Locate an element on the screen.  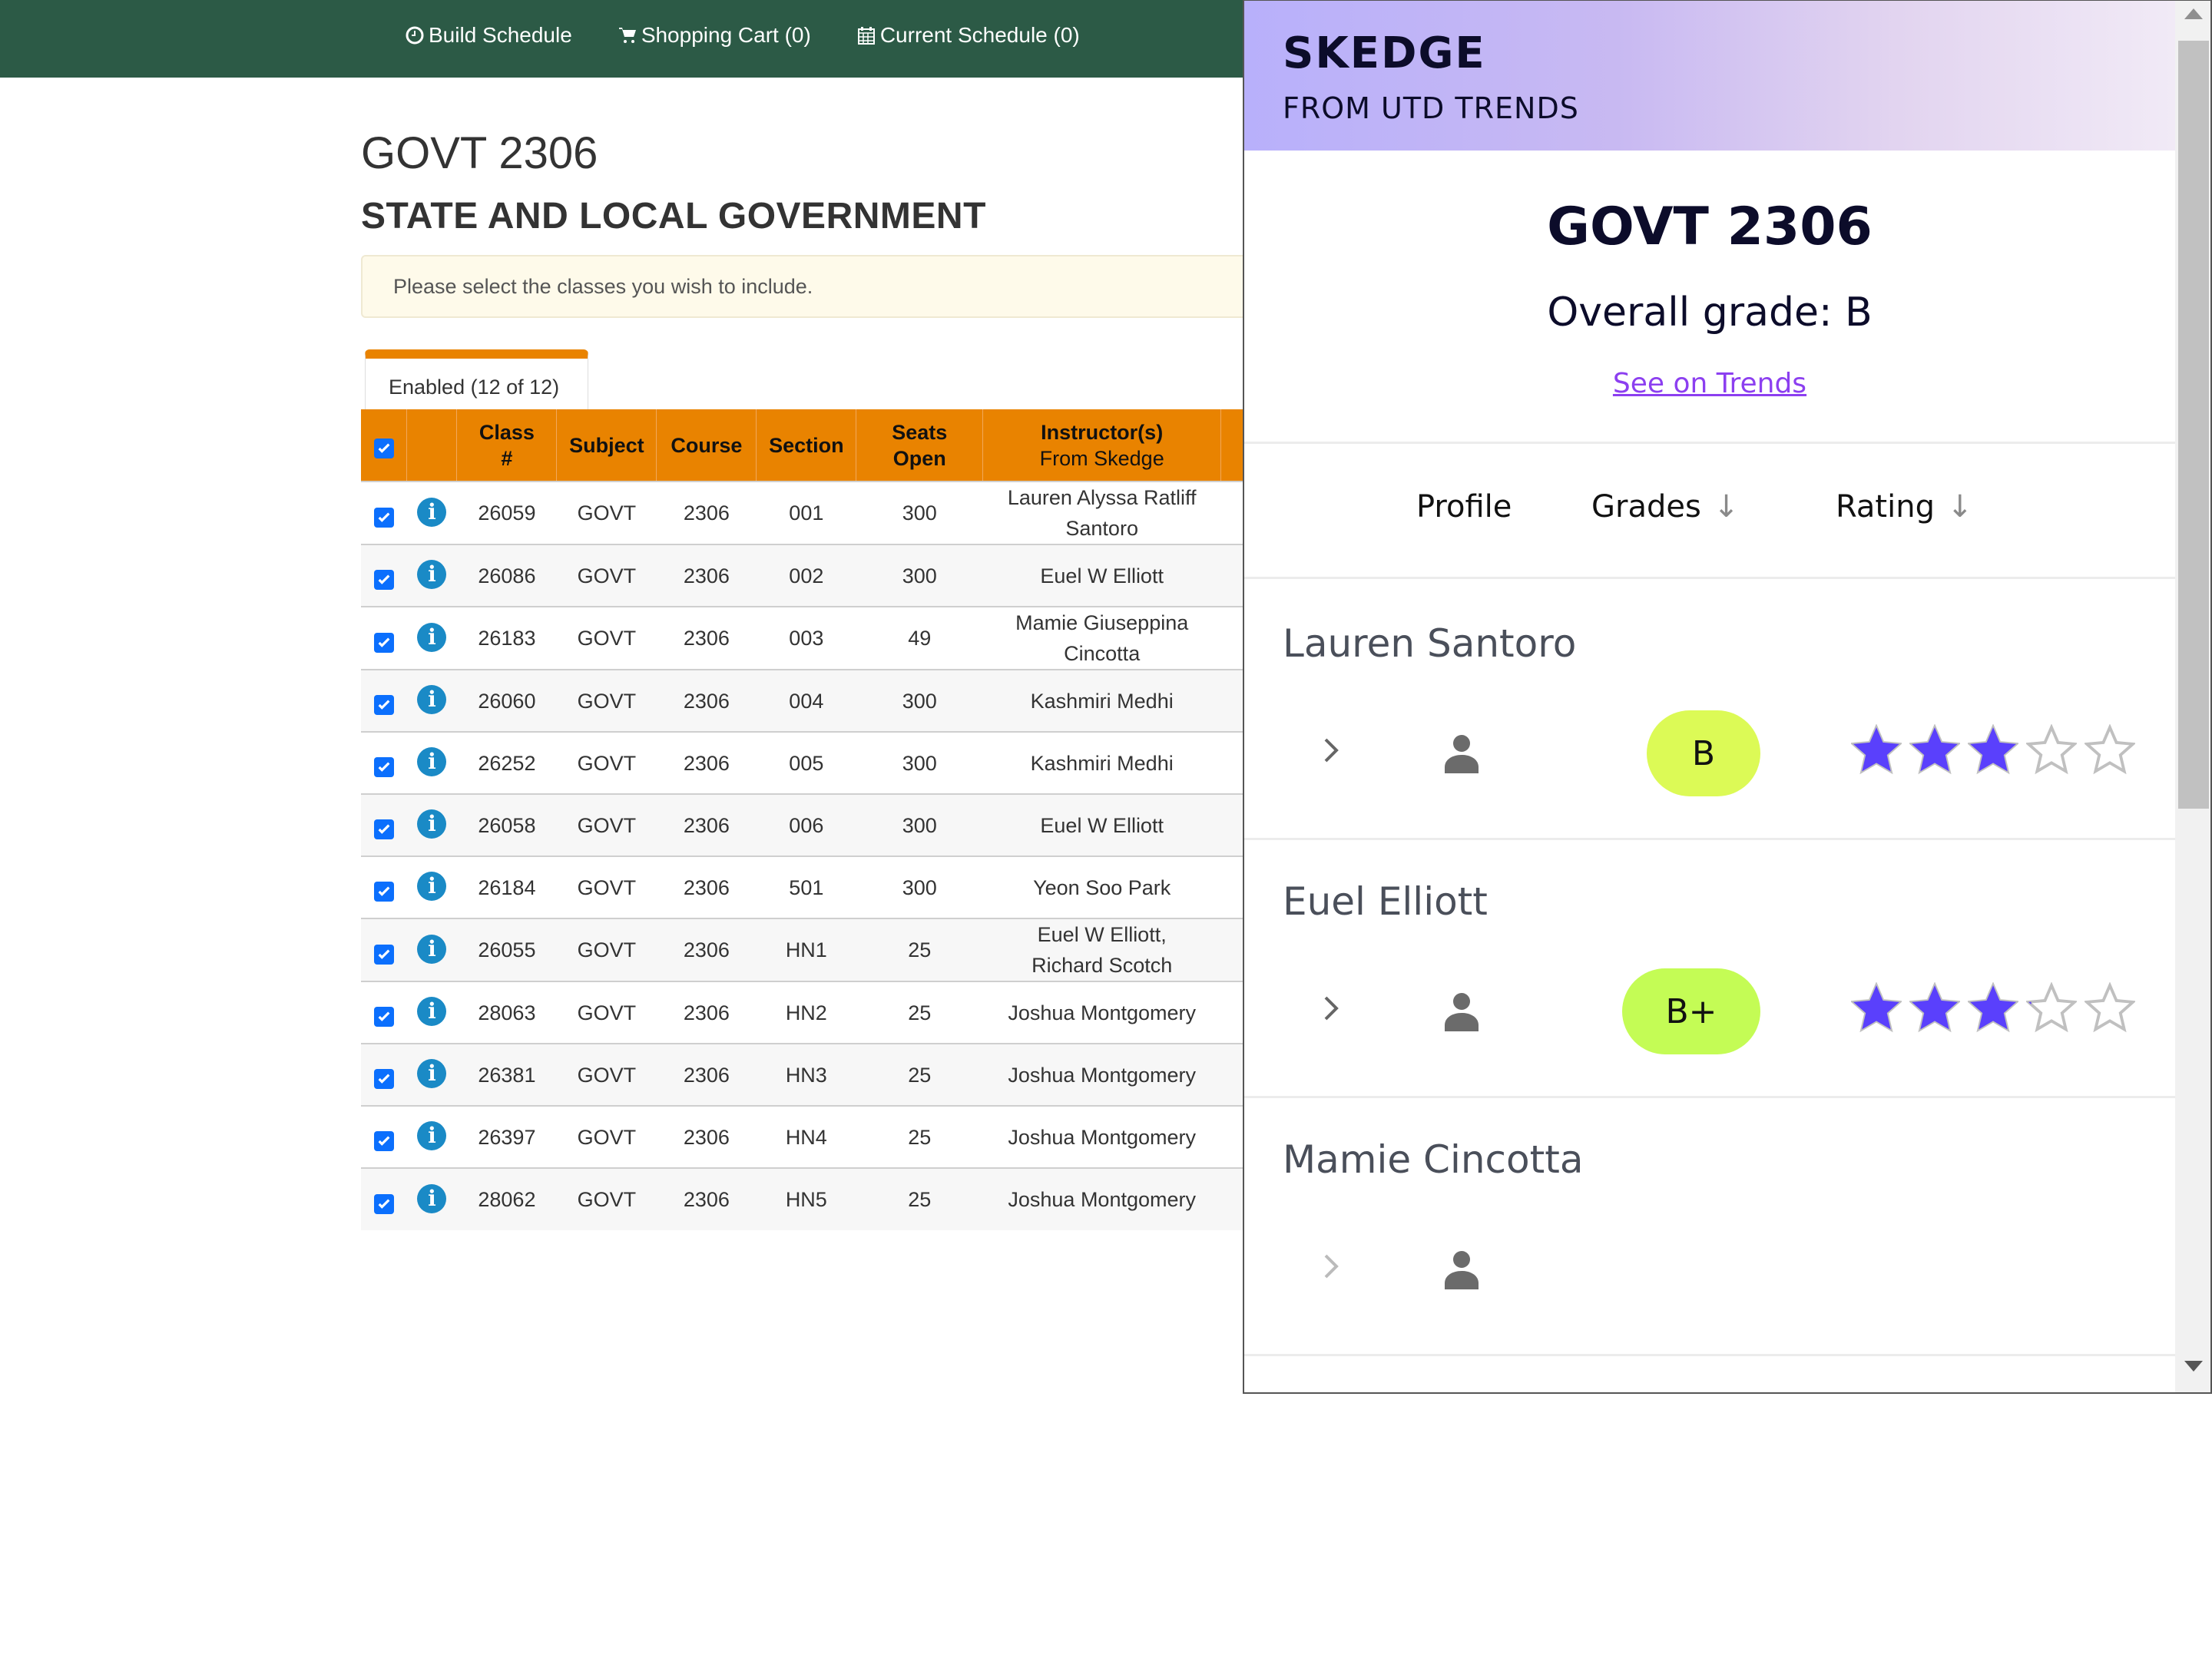
header-seats-line1: Seats is located at coordinates (920, 432).